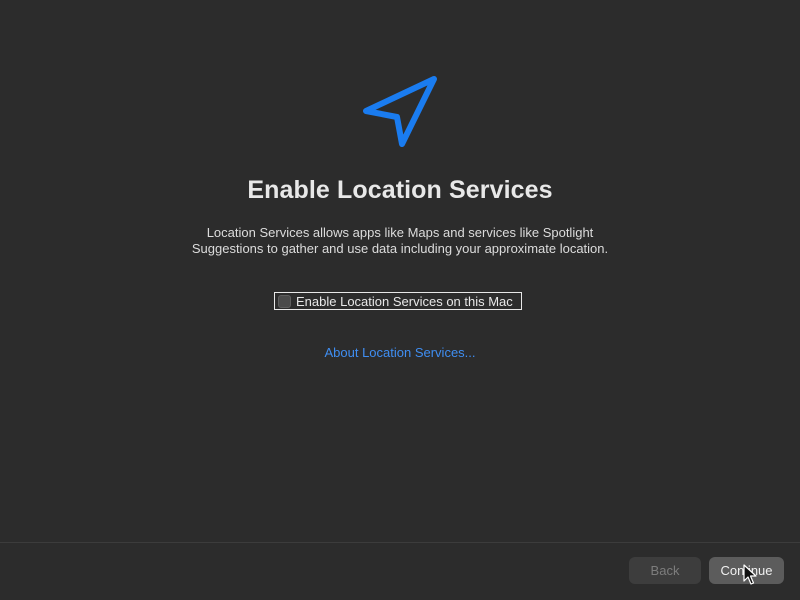 The height and width of the screenshot is (600, 800). I want to click on enable-location-checkbox-row: Enable Location Services on this Mac, so click(398, 301).